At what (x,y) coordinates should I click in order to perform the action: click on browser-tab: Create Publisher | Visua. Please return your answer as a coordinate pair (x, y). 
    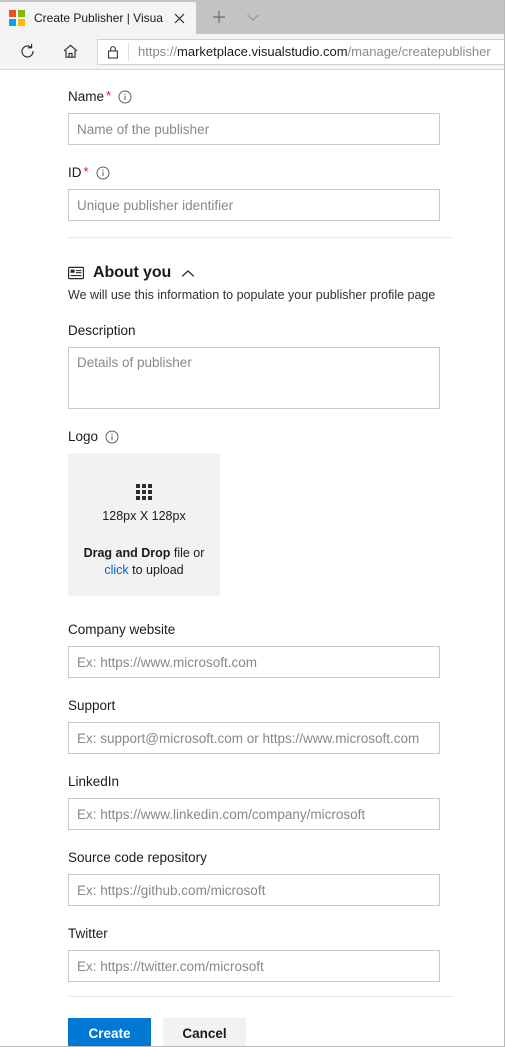
    Looking at the image, I should click on (98, 18).